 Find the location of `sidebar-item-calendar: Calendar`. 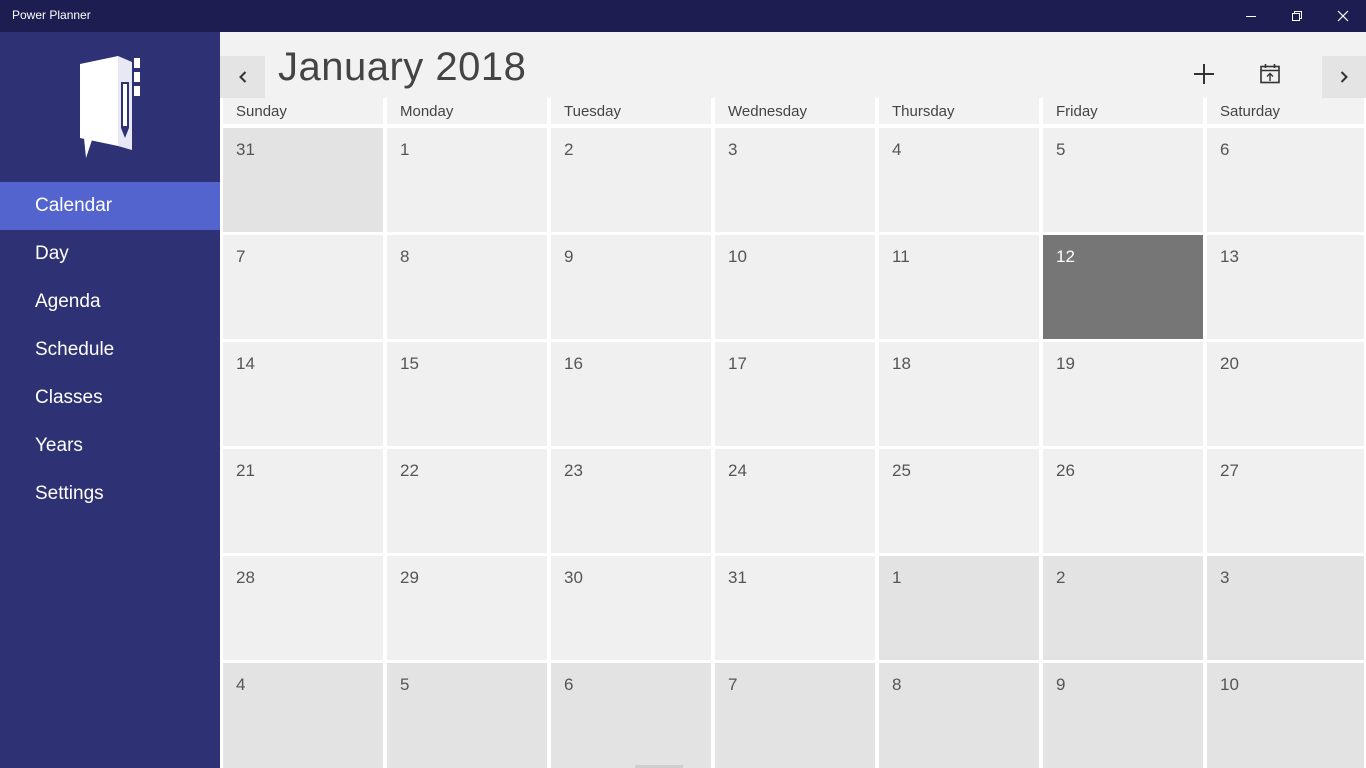

sidebar-item-calendar: Calendar is located at coordinates (110, 206).